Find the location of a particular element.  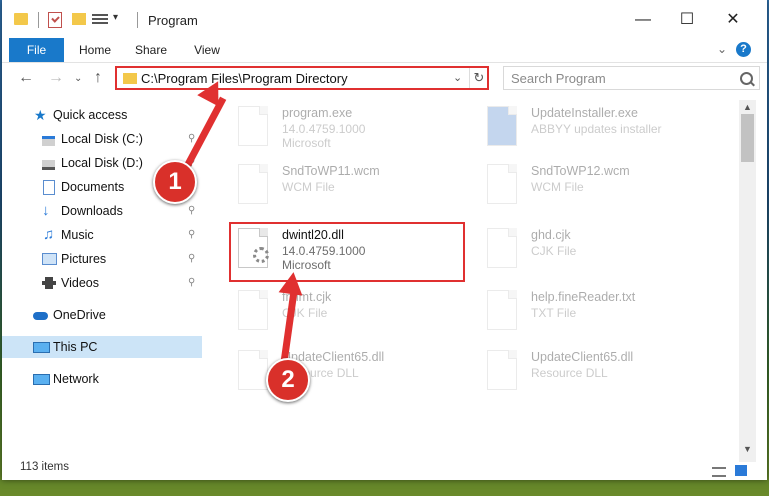

file-type: Resource DLL is located at coordinates (569, 373).